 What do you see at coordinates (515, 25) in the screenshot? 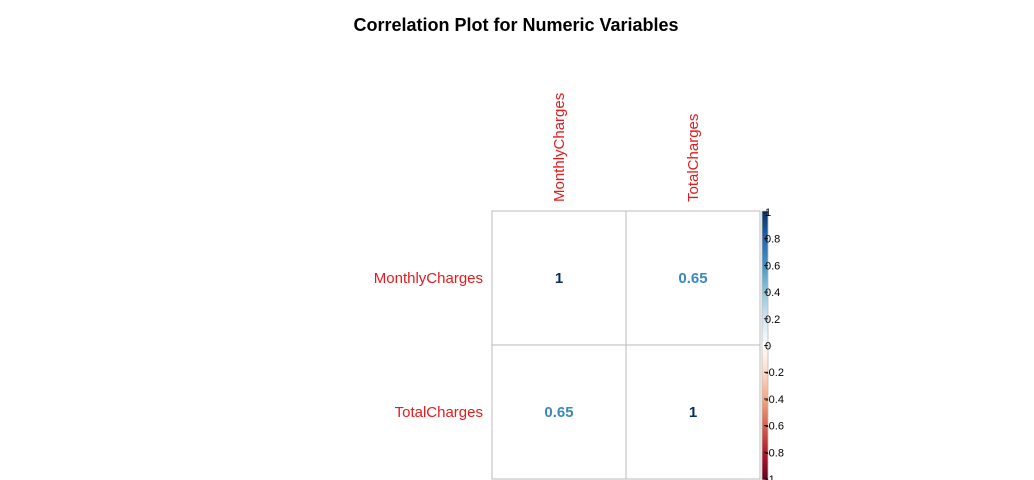
I see `chart-title: Correlation Plot for Numeric Variables` at bounding box center [515, 25].